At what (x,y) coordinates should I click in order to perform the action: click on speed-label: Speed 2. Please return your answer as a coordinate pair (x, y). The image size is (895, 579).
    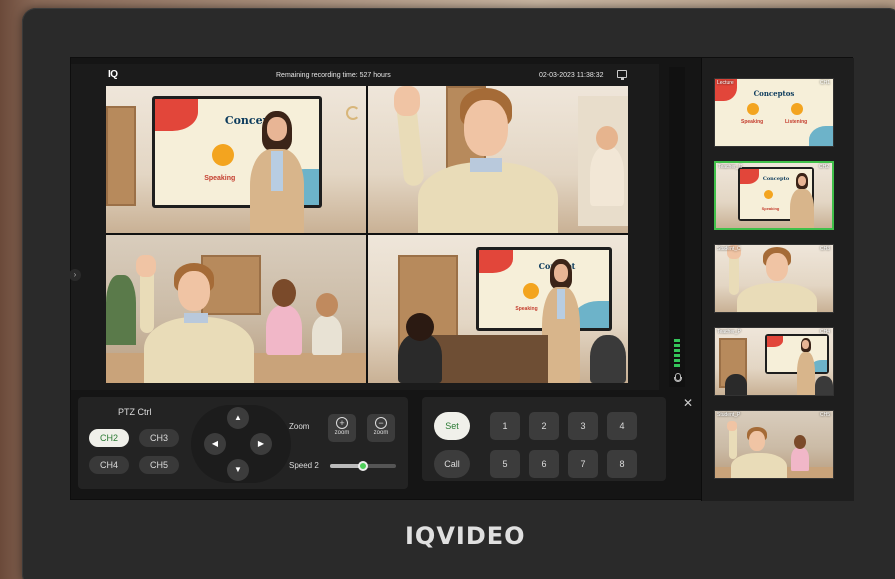
    Looking at the image, I should click on (304, 465).